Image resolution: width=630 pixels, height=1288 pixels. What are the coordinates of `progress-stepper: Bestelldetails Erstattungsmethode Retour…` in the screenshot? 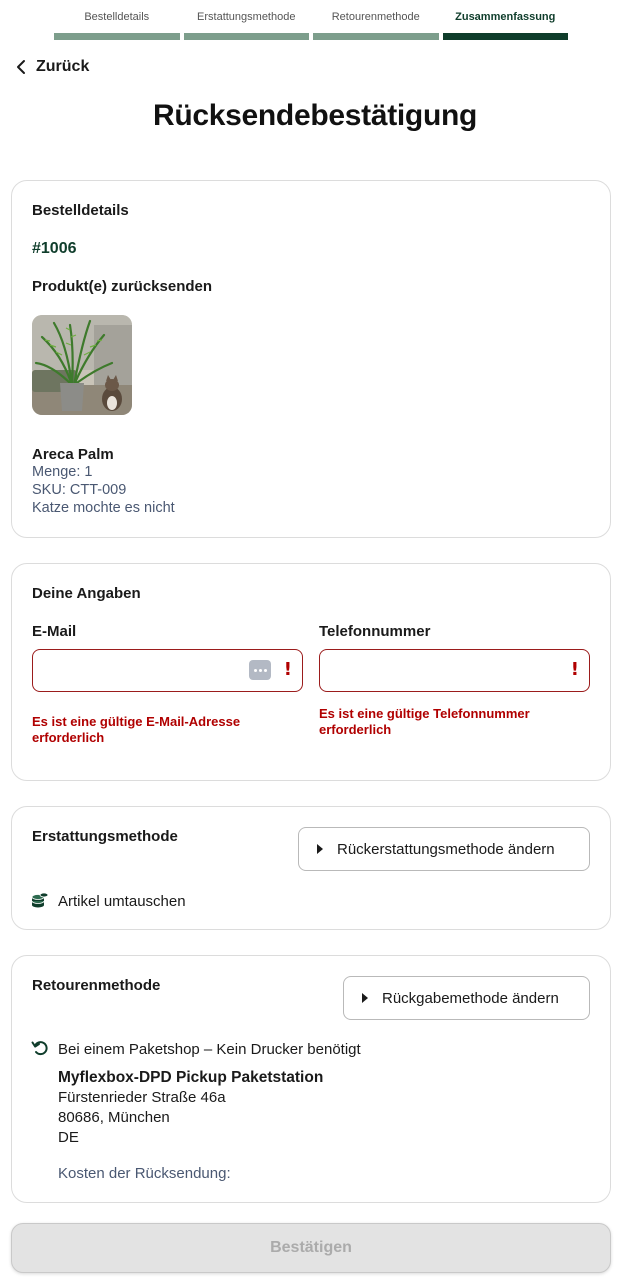 It's located at (311, 20).